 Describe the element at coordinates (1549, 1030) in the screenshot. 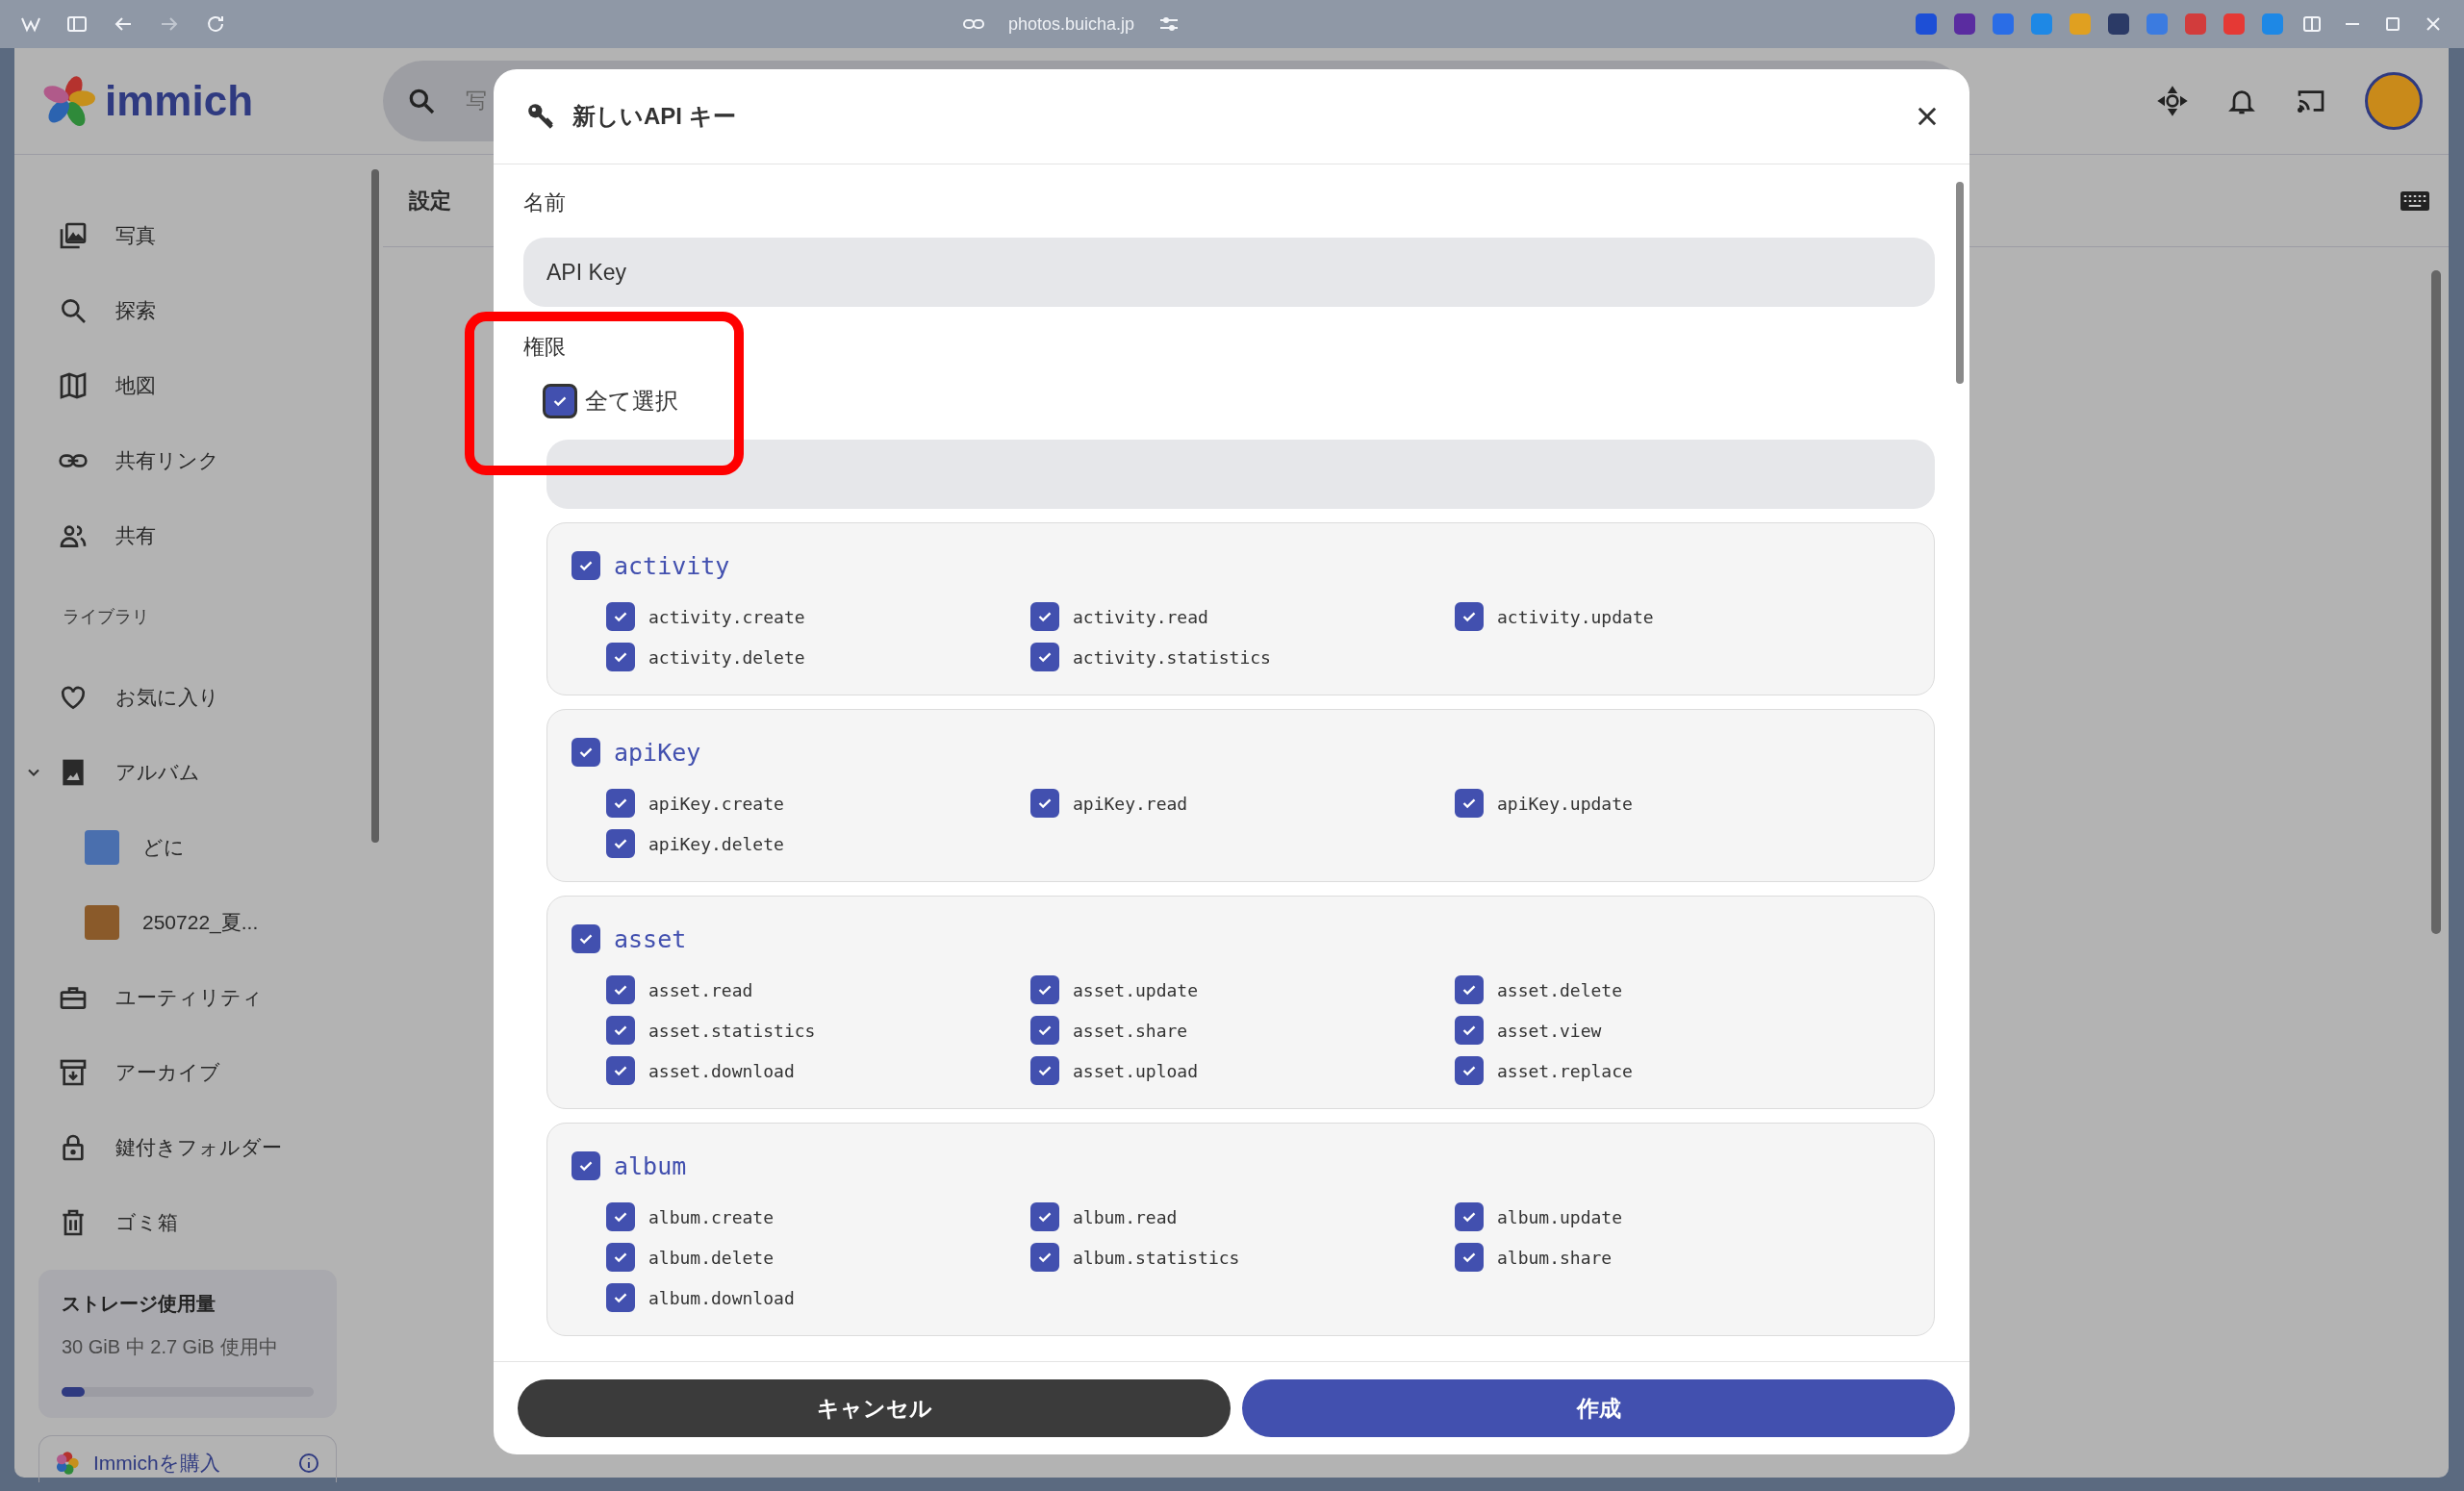

I see `permission-name: asset.view` at that location.